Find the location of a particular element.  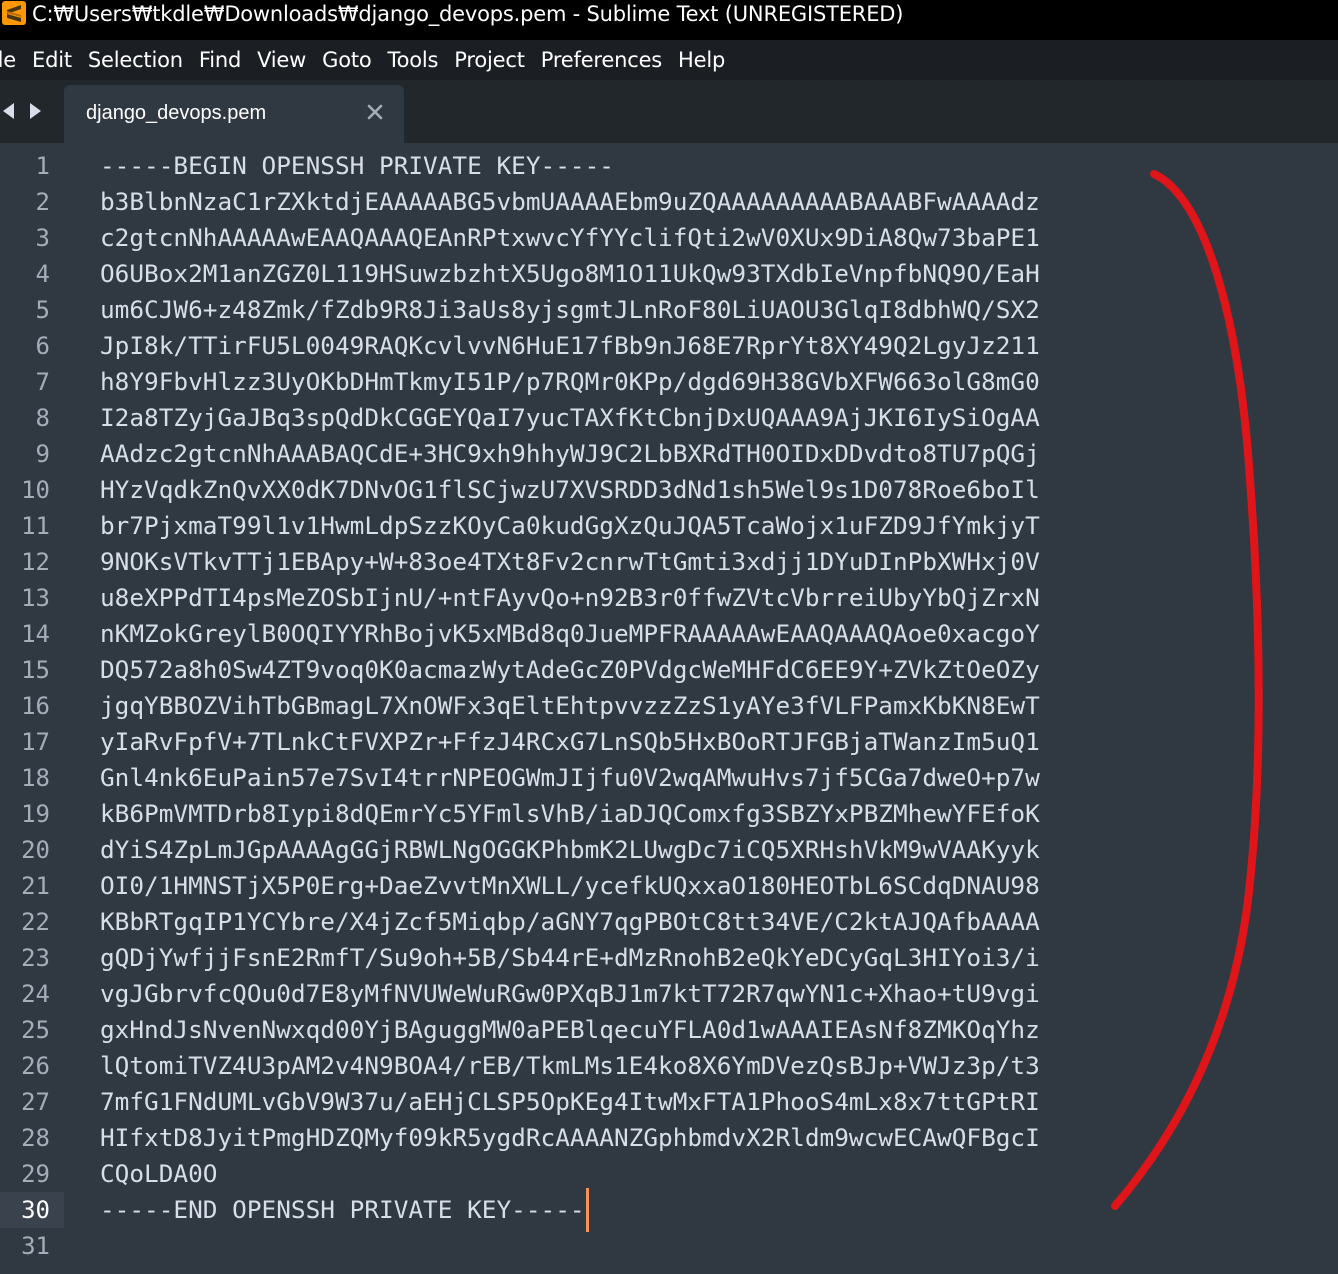

tab-label: django_devops.pem is located at coordinates (176, 113).